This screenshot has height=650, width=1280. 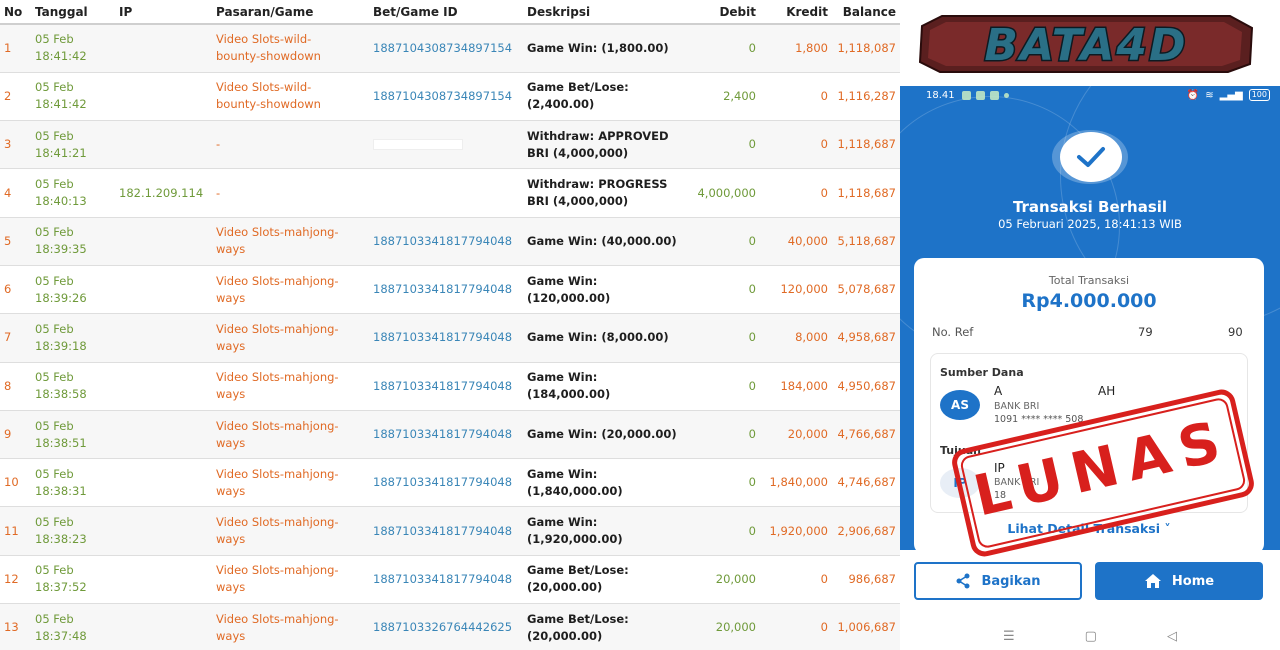 What do you see at coordinates (752, 144) in the screenshot?
I see `row-debit: 0` at bounding box center [752, 144].